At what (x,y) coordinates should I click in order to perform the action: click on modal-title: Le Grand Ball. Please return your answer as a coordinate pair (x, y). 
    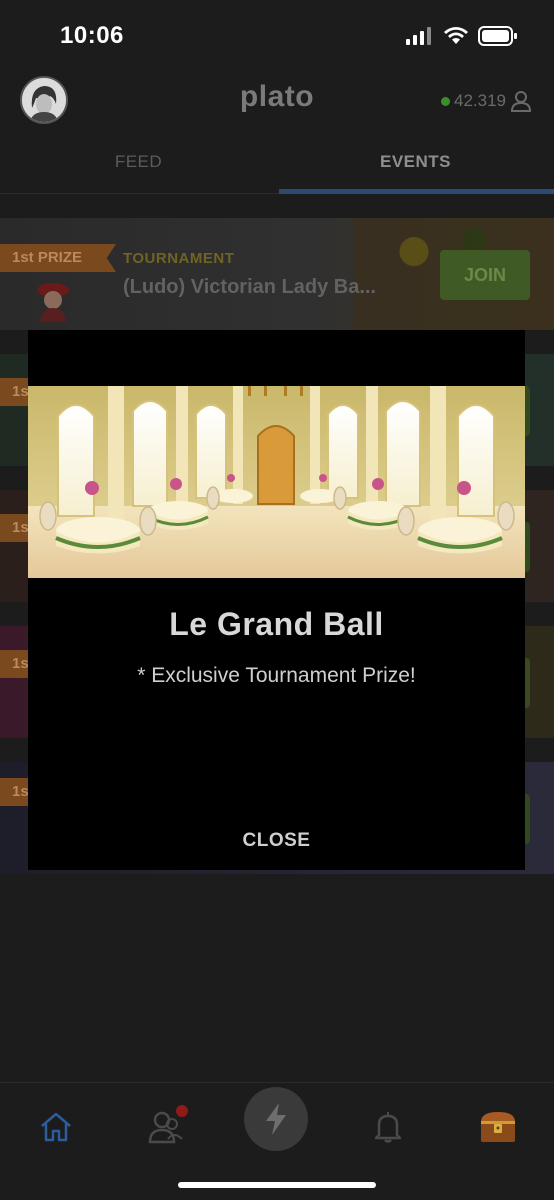
    Looking at the image, I should click on (276, 624).